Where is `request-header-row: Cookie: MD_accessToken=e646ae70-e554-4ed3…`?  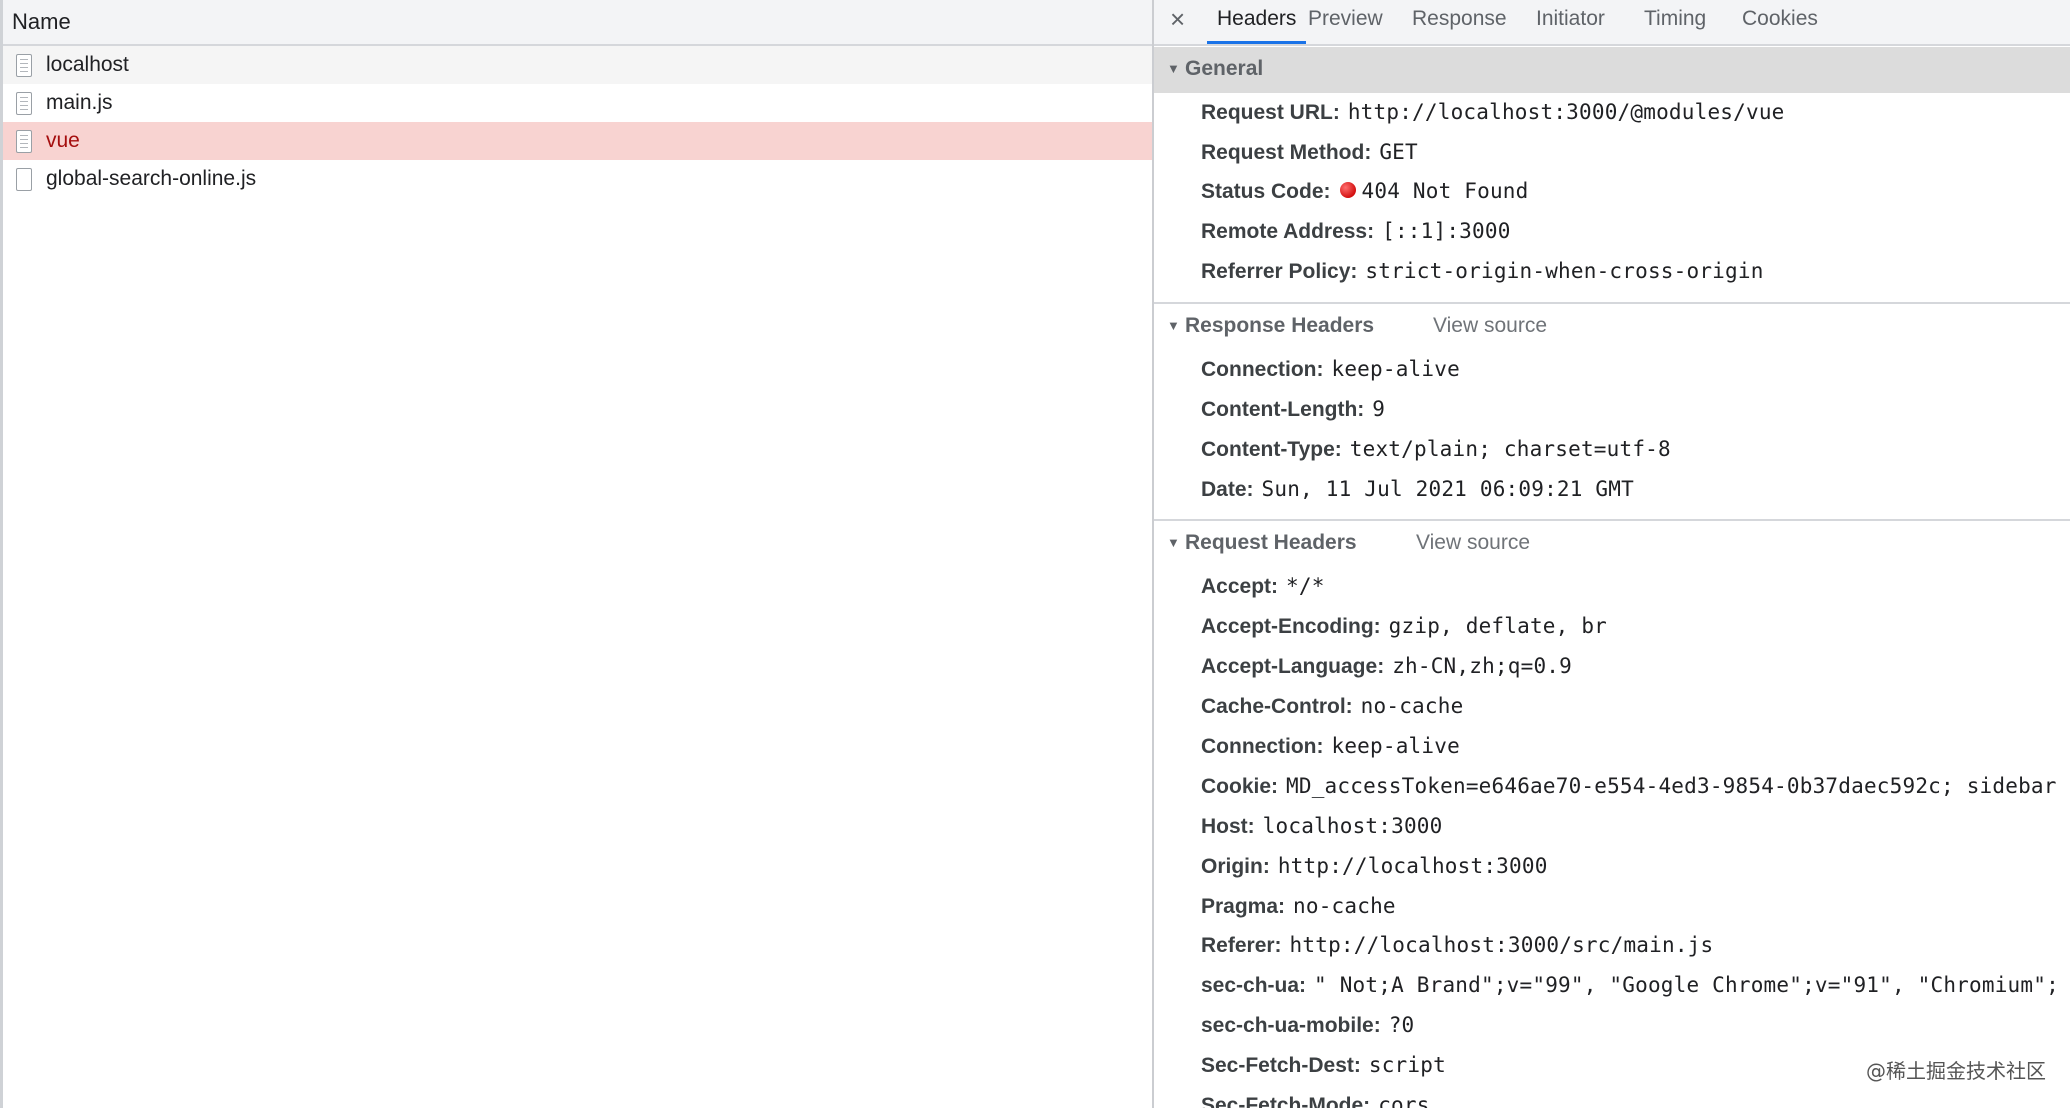
request-header-row: Cookie: MD_accessToken=e646ae70-e554-4ed3… is located at coordinates (1629, 786).